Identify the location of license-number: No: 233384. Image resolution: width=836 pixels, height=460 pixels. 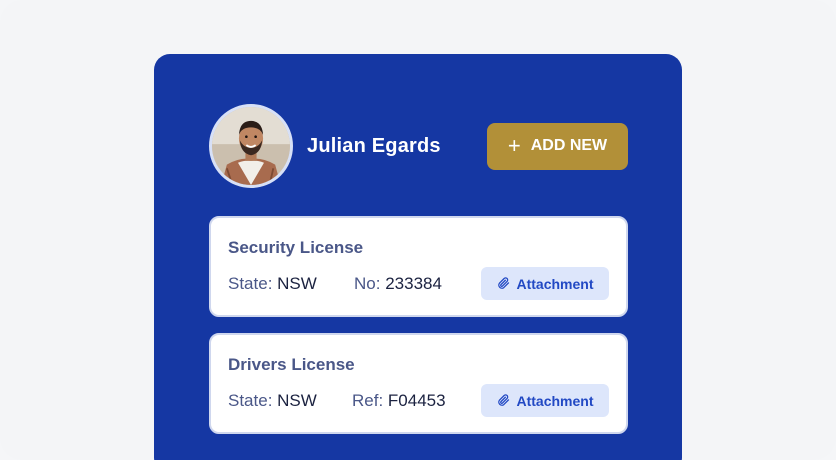
(398, 284).